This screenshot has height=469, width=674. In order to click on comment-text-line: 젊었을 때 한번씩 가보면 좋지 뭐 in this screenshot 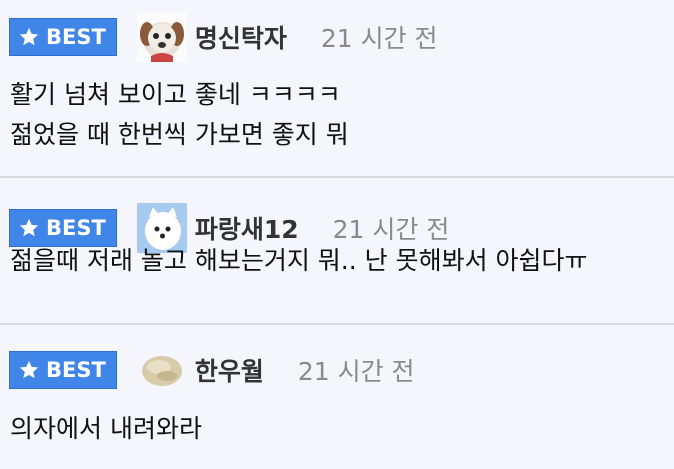, I will do `click(179, 134)`.